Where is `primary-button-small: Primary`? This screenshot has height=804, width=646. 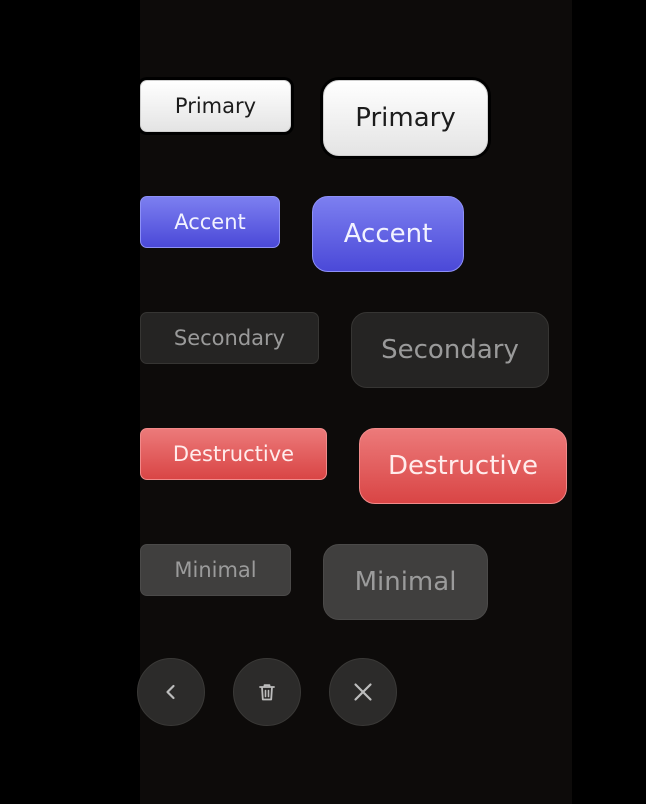 primary-button-small: Primary is located at coordinates (215, 106).